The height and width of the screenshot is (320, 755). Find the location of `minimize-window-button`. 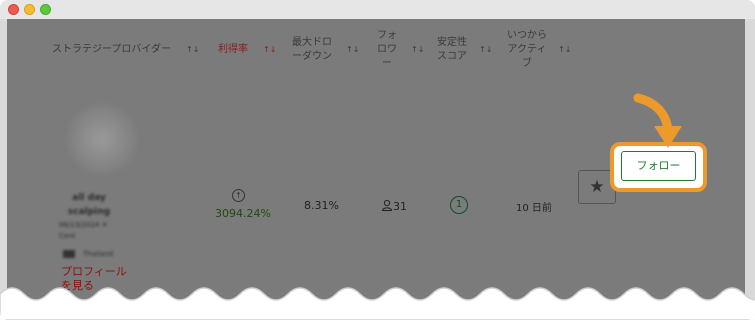

minimize-window-button is located at coordinates (29, 9).